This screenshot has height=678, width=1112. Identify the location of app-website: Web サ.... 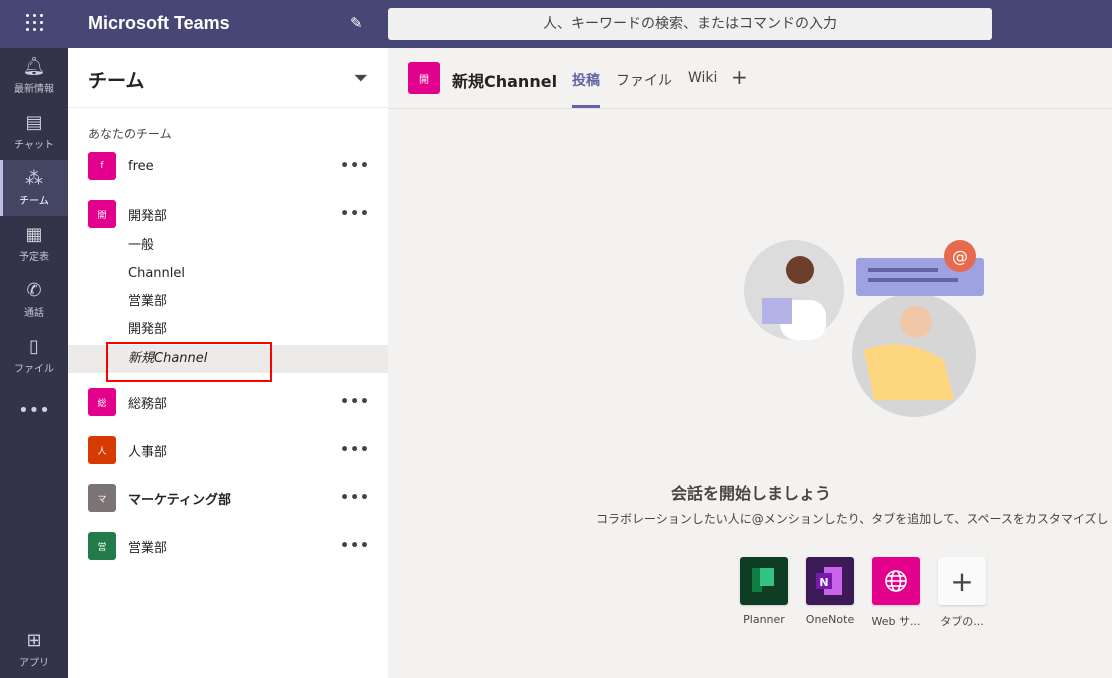
(896, 593).